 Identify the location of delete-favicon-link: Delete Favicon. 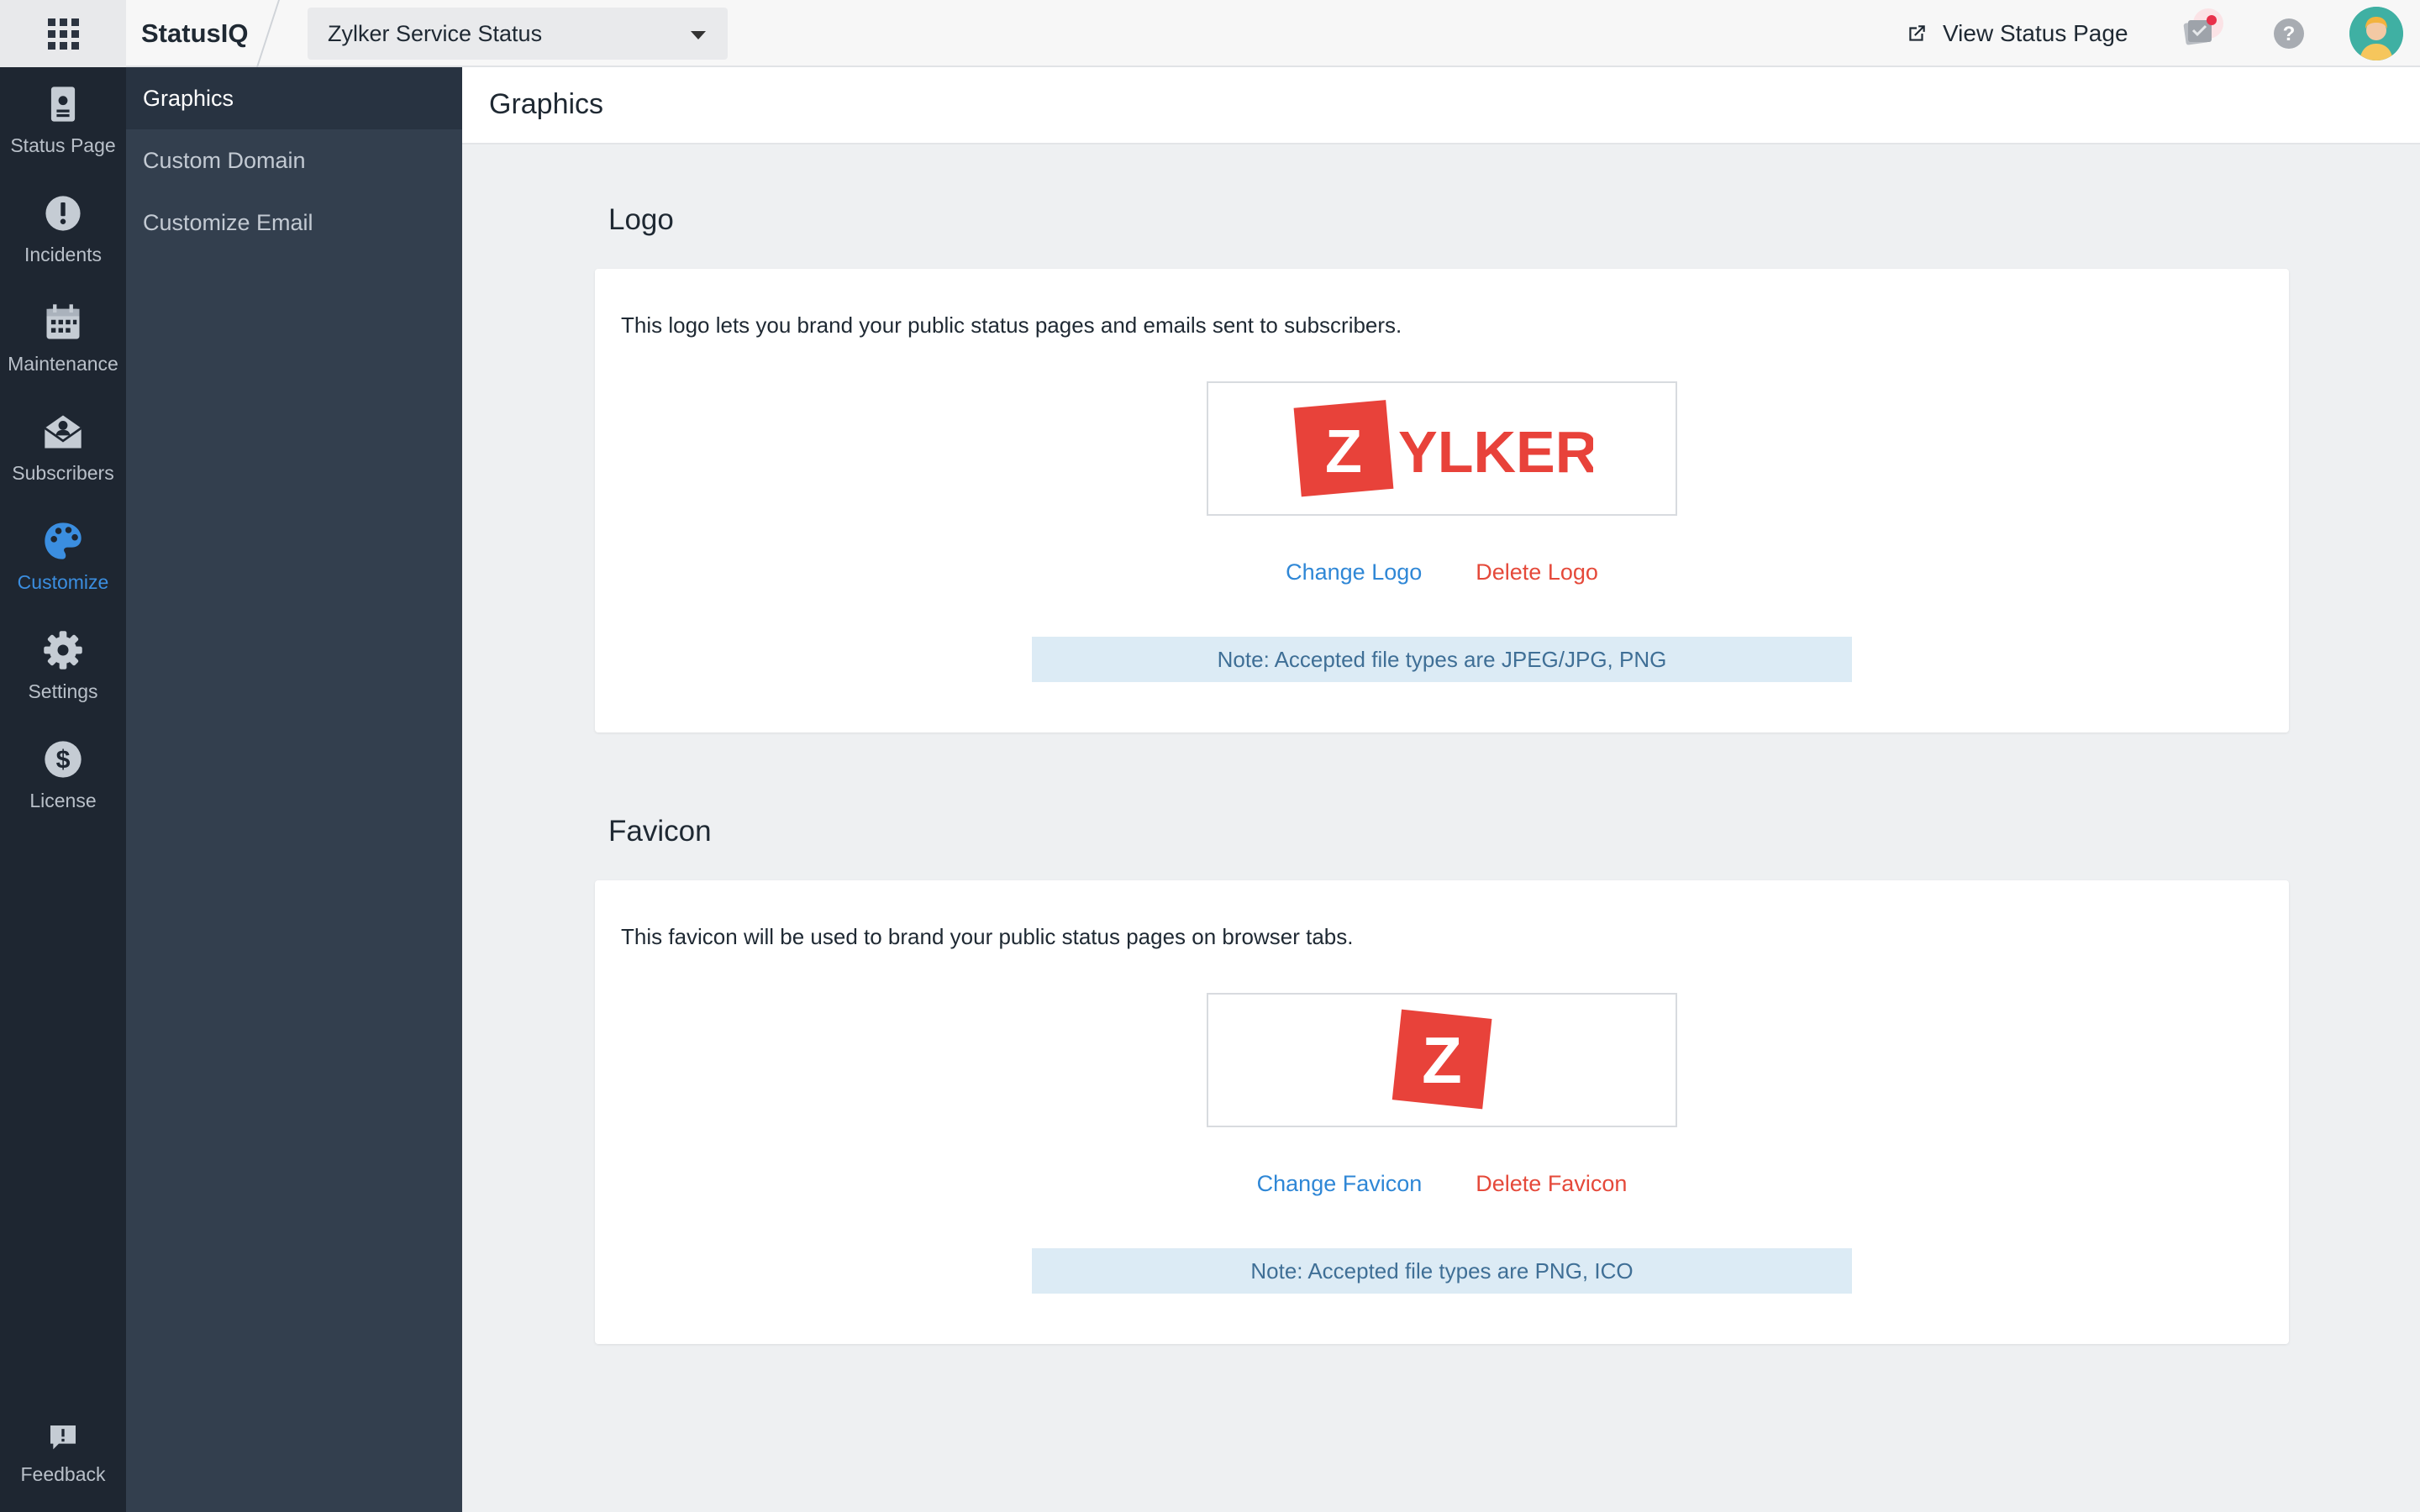
(1552, 1188).